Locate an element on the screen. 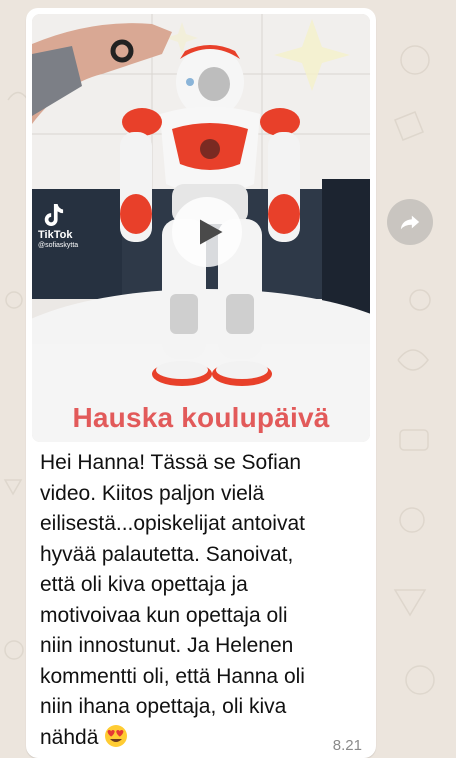 This screenshot has height=758, width=456. tiktok-watermark: TikTok @sofiaskytta is located at coordinates (58, 225).